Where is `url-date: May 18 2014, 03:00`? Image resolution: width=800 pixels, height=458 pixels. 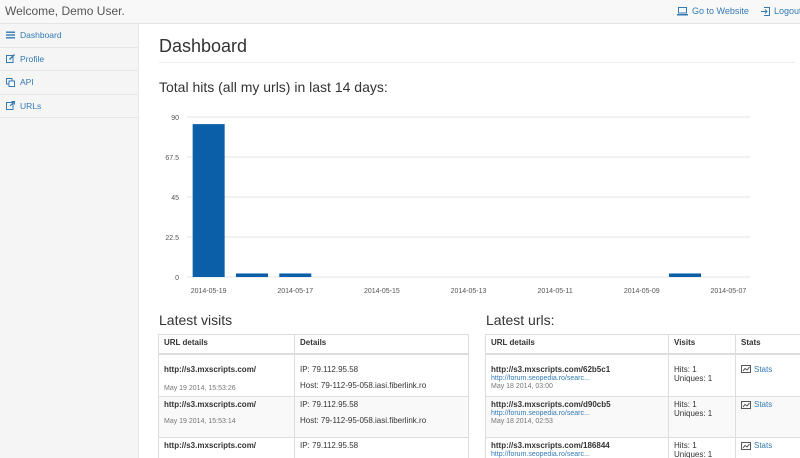 url-date: May 18 2014, 03:00 is located at coordinates (522, 386).